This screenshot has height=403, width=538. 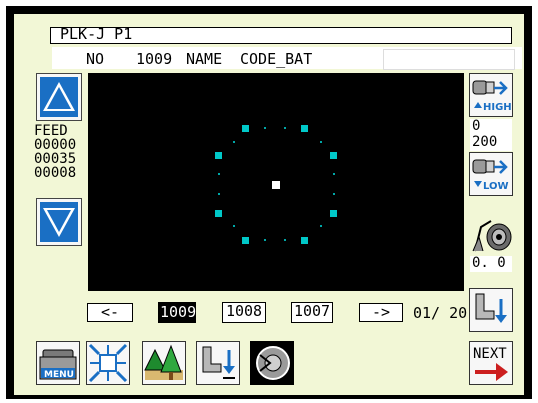 I want to click on needle-position-icon, so click(x=218, y=362).